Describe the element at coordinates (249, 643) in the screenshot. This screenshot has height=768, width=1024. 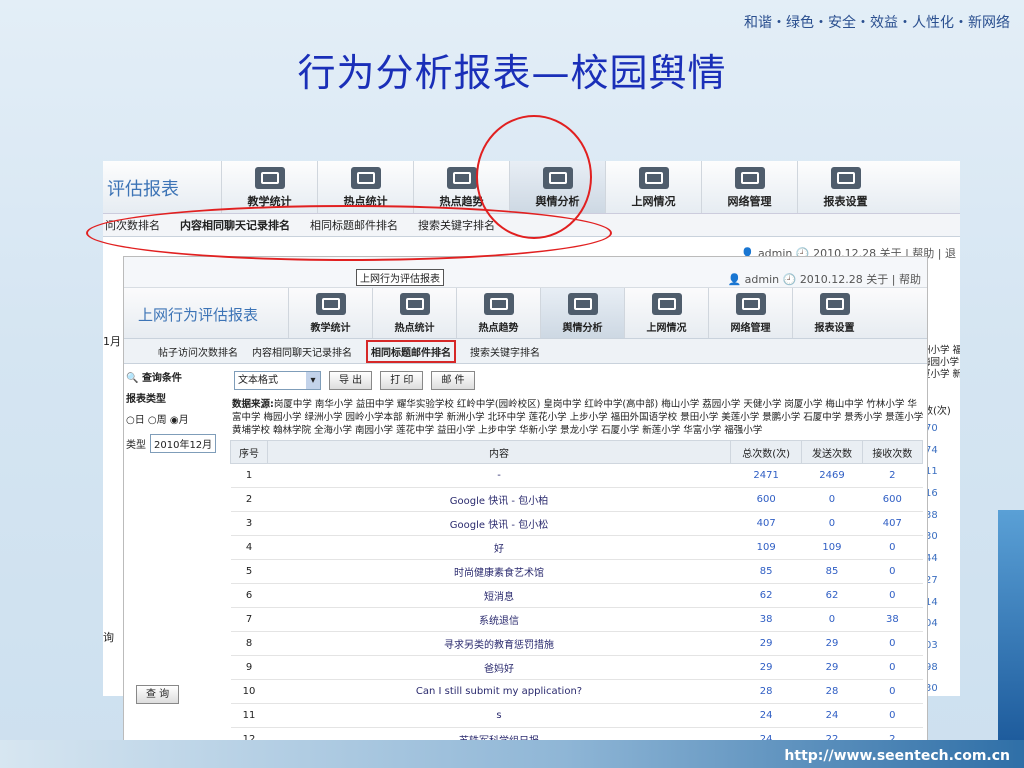
I see `table-cell: 8` at that location.